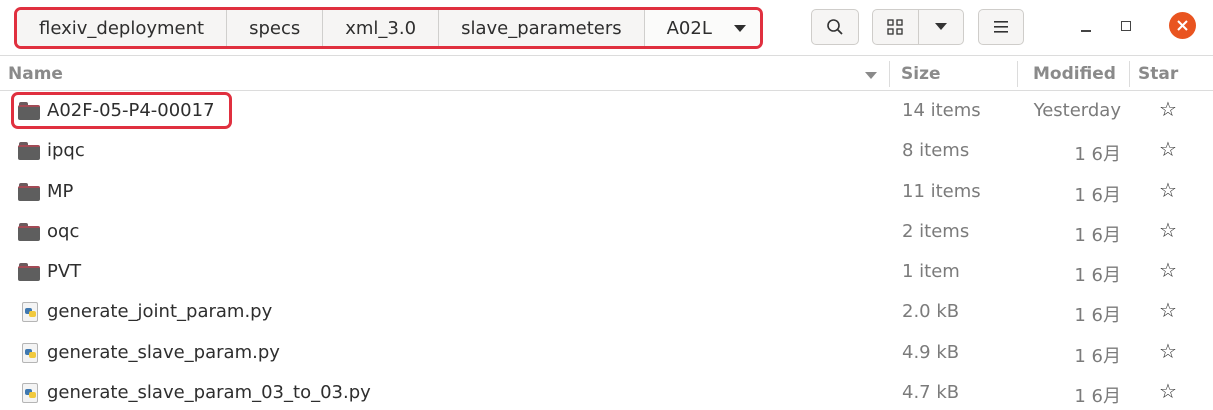 The width and height of the screenshot is (1213, 410). What do you see at coordinates (606, 312) in the screenshot?
I see `list-item: generate_joint_param.py 2.0 kB 1 6月 ☆` at bounding box center [606, 312].